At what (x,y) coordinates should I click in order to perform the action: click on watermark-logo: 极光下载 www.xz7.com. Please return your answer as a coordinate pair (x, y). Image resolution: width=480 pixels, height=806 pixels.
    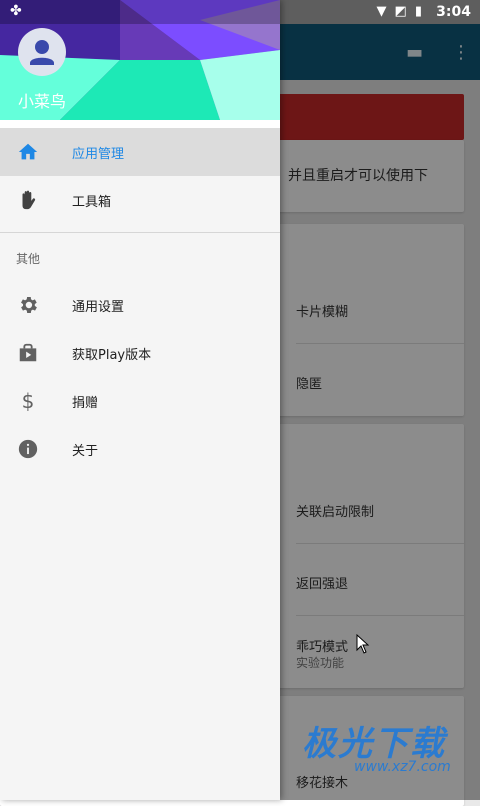
    Looking at the image, I should click on (376, 745).